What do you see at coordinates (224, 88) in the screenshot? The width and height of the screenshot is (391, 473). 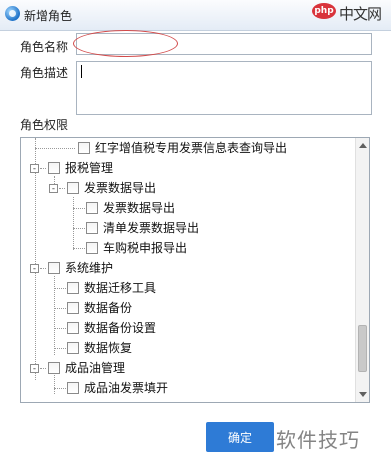 I see `role-desc-input` at bounding box center [224, 88].